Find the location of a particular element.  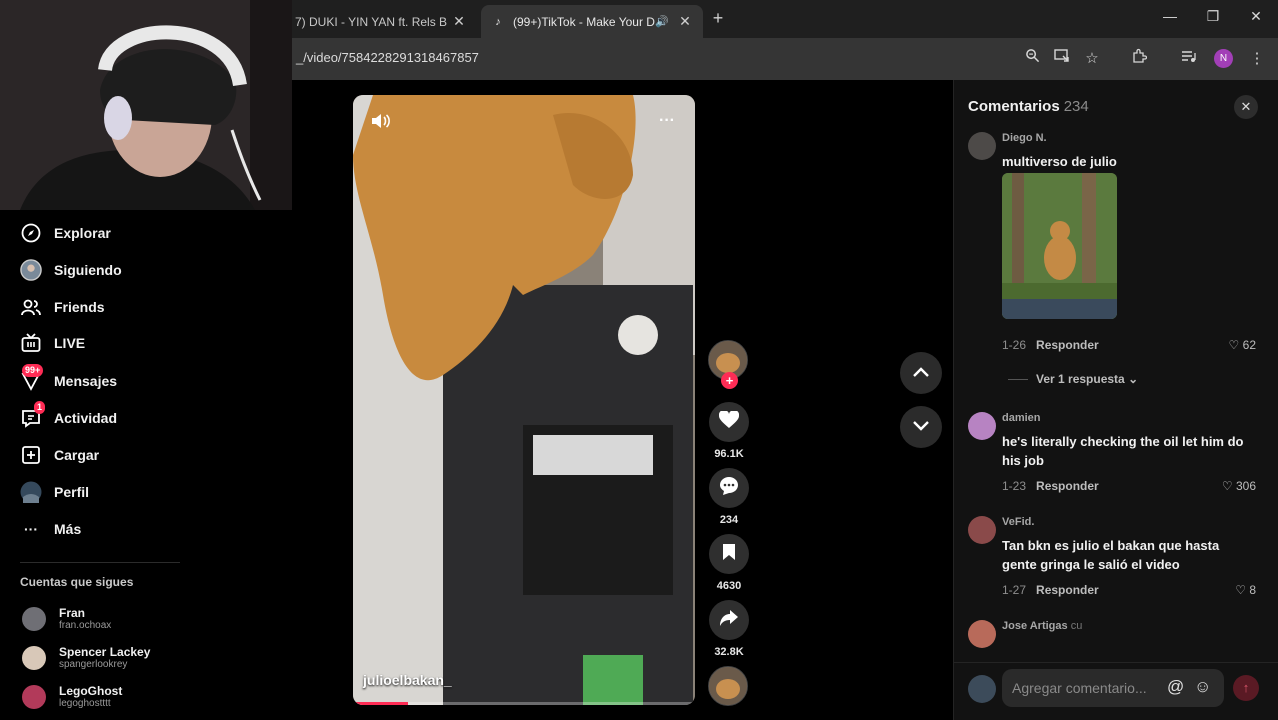

compass-icon is located at coordinates (31, 233).